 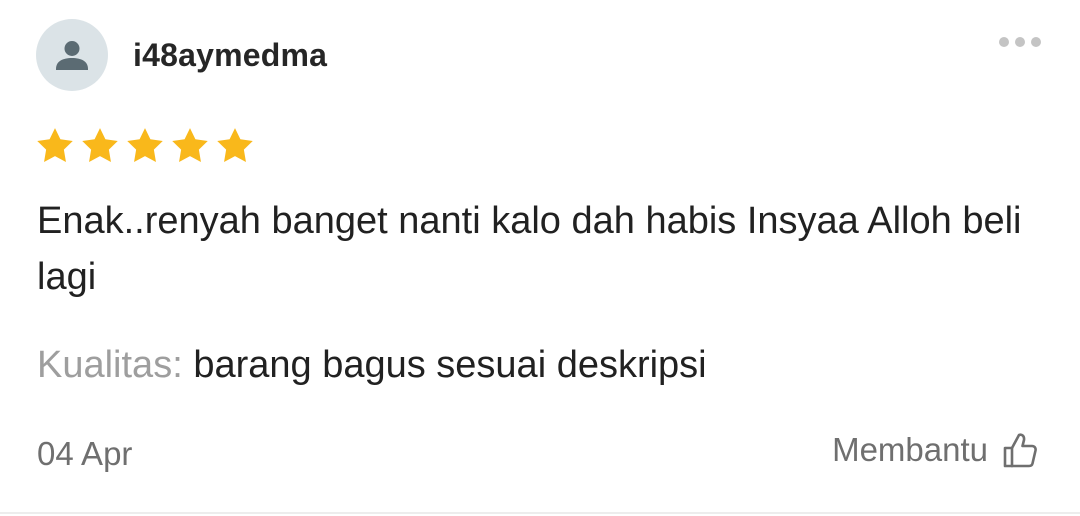 I want to click on more-options-button, so click(x=1020, y=42).